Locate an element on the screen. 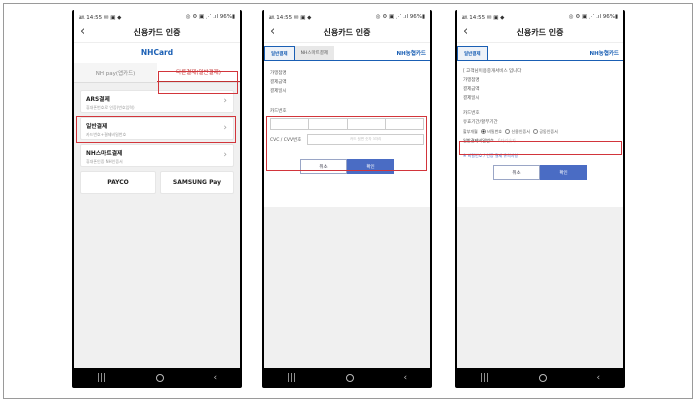  item-title: NH스마트결제 is located at coordinates (104, 154).